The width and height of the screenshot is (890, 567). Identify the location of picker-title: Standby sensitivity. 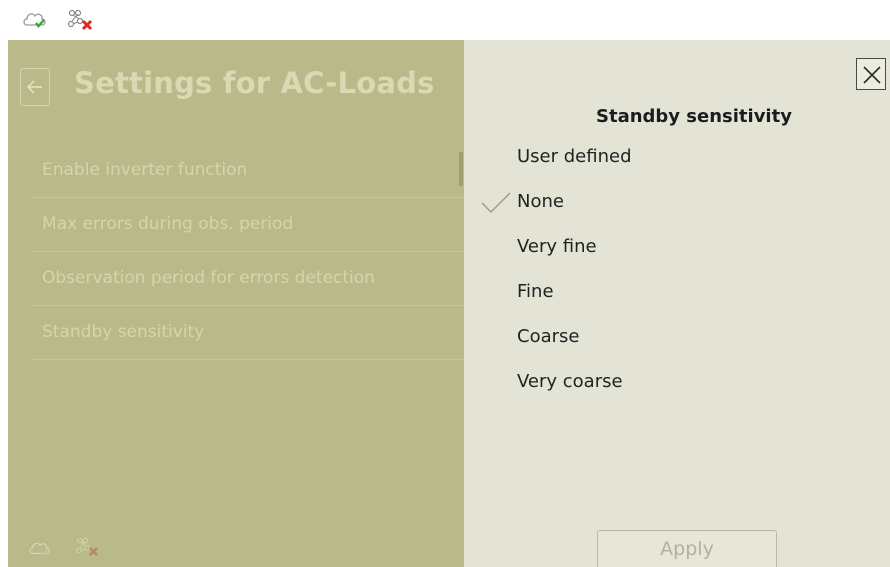
(694, 116).